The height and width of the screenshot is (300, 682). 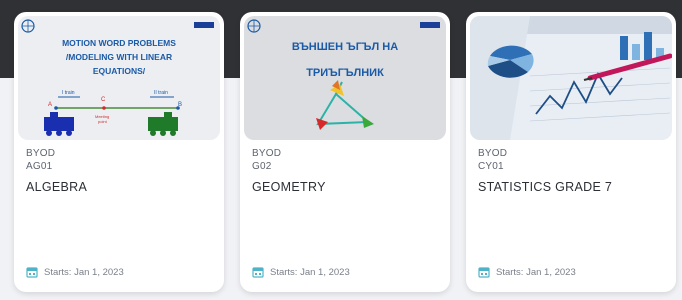 I want to click on thumbnail-title-line: ВЪНШЕН ЪГЪЛ НА, so click(x=345, y=47).